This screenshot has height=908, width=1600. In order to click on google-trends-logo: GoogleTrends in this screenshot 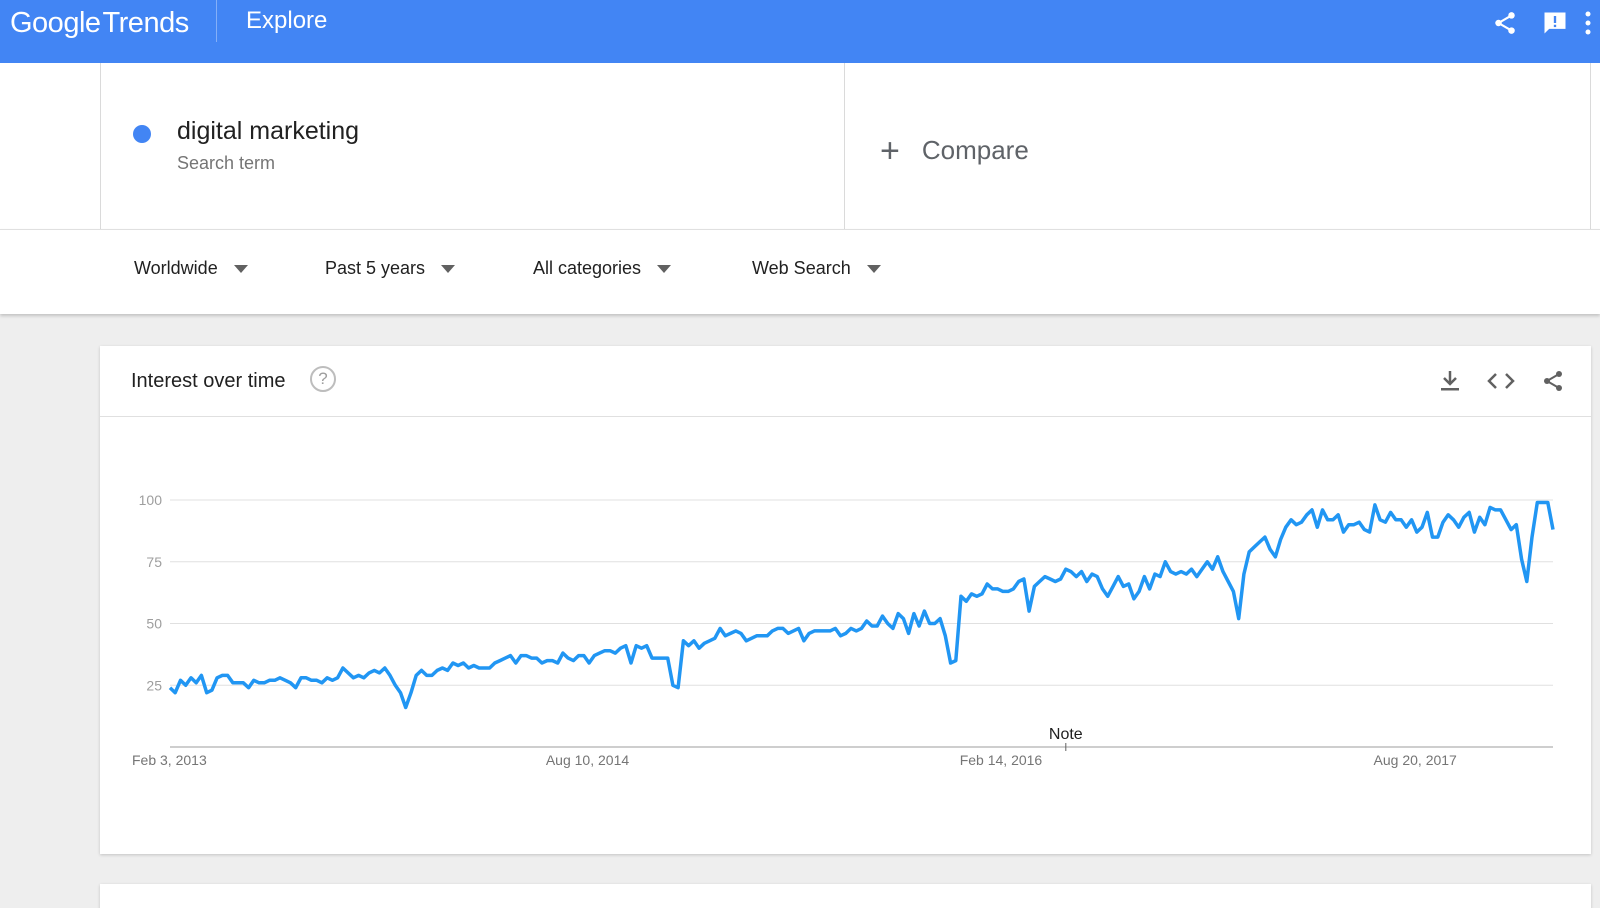, I will do `click(99, 23)`.